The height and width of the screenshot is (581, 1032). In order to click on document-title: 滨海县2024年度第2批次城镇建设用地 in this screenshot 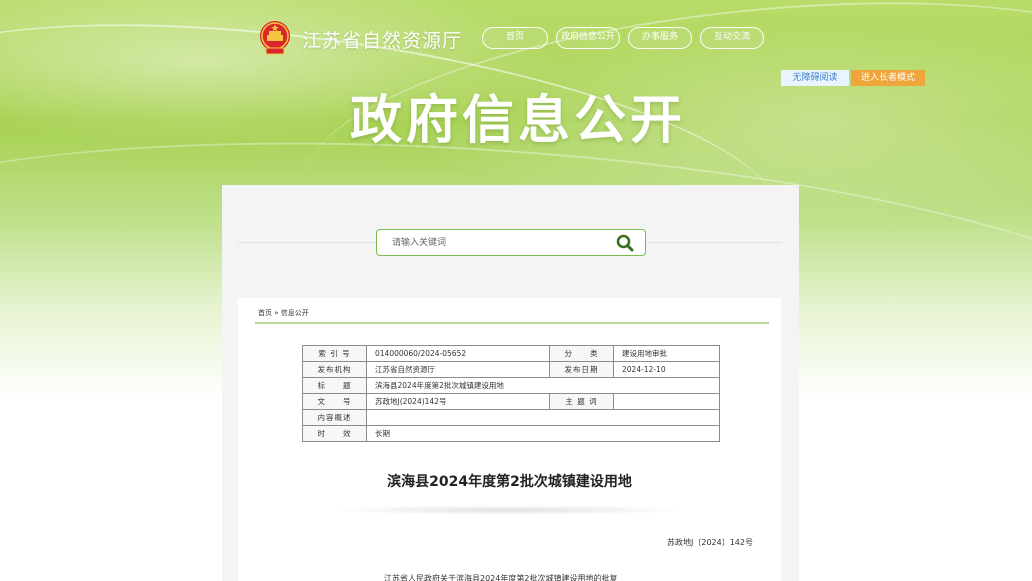, I will do `click(509, 482)`.